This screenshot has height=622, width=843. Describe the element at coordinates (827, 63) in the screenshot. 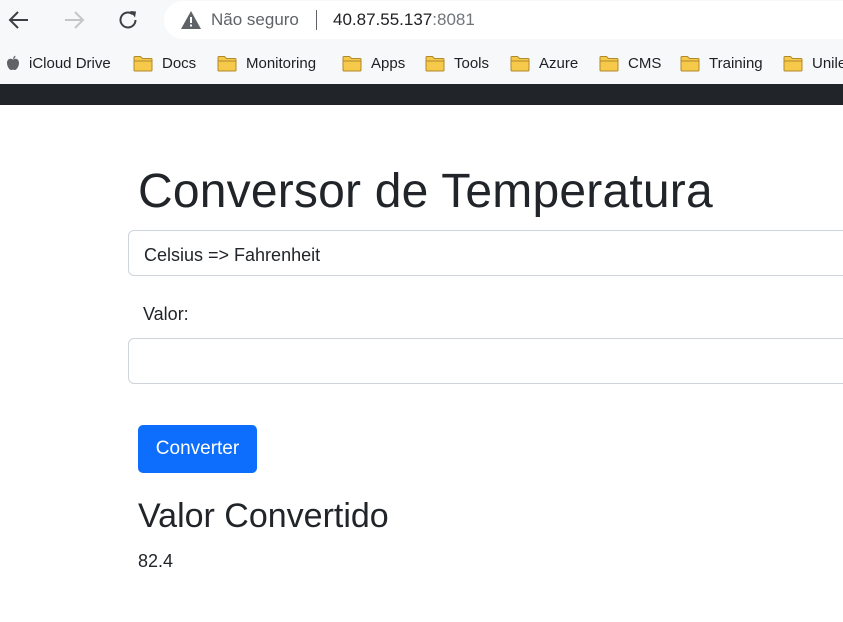

I see `bookmark-label: Unile` at that location.